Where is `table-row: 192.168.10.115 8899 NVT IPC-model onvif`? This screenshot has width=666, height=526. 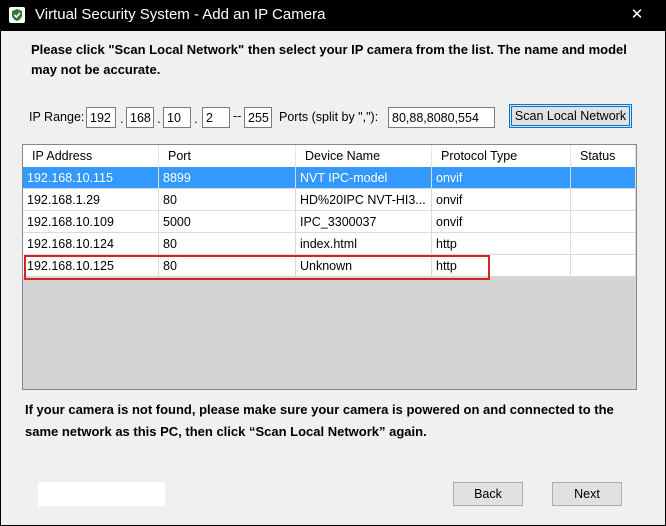
table-row: 192.168.10.115 8899 NVT IPC-model onvif is located at coordinates (329, 178).